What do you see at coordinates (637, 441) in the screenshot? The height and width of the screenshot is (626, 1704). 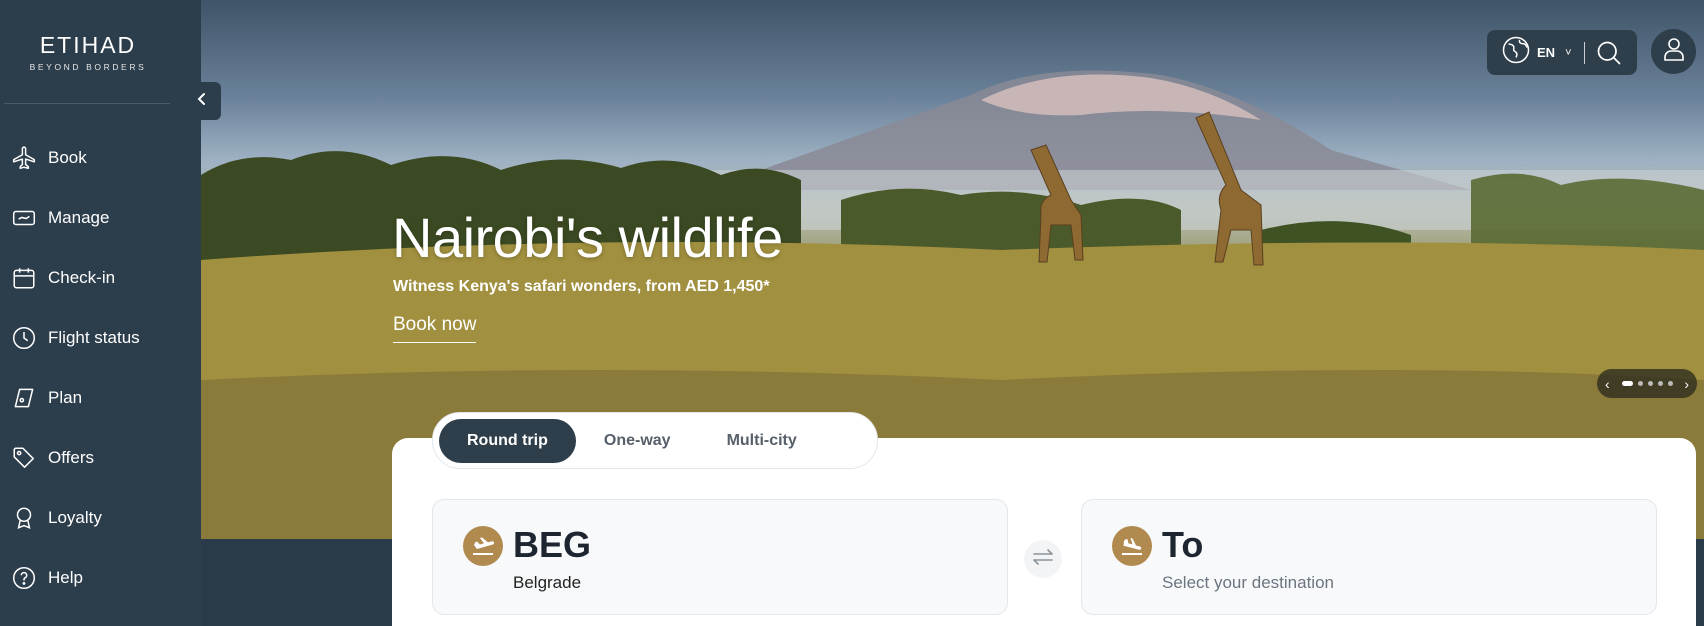 I see `tab-one-way: One-way` at bounding box center [637, 441].